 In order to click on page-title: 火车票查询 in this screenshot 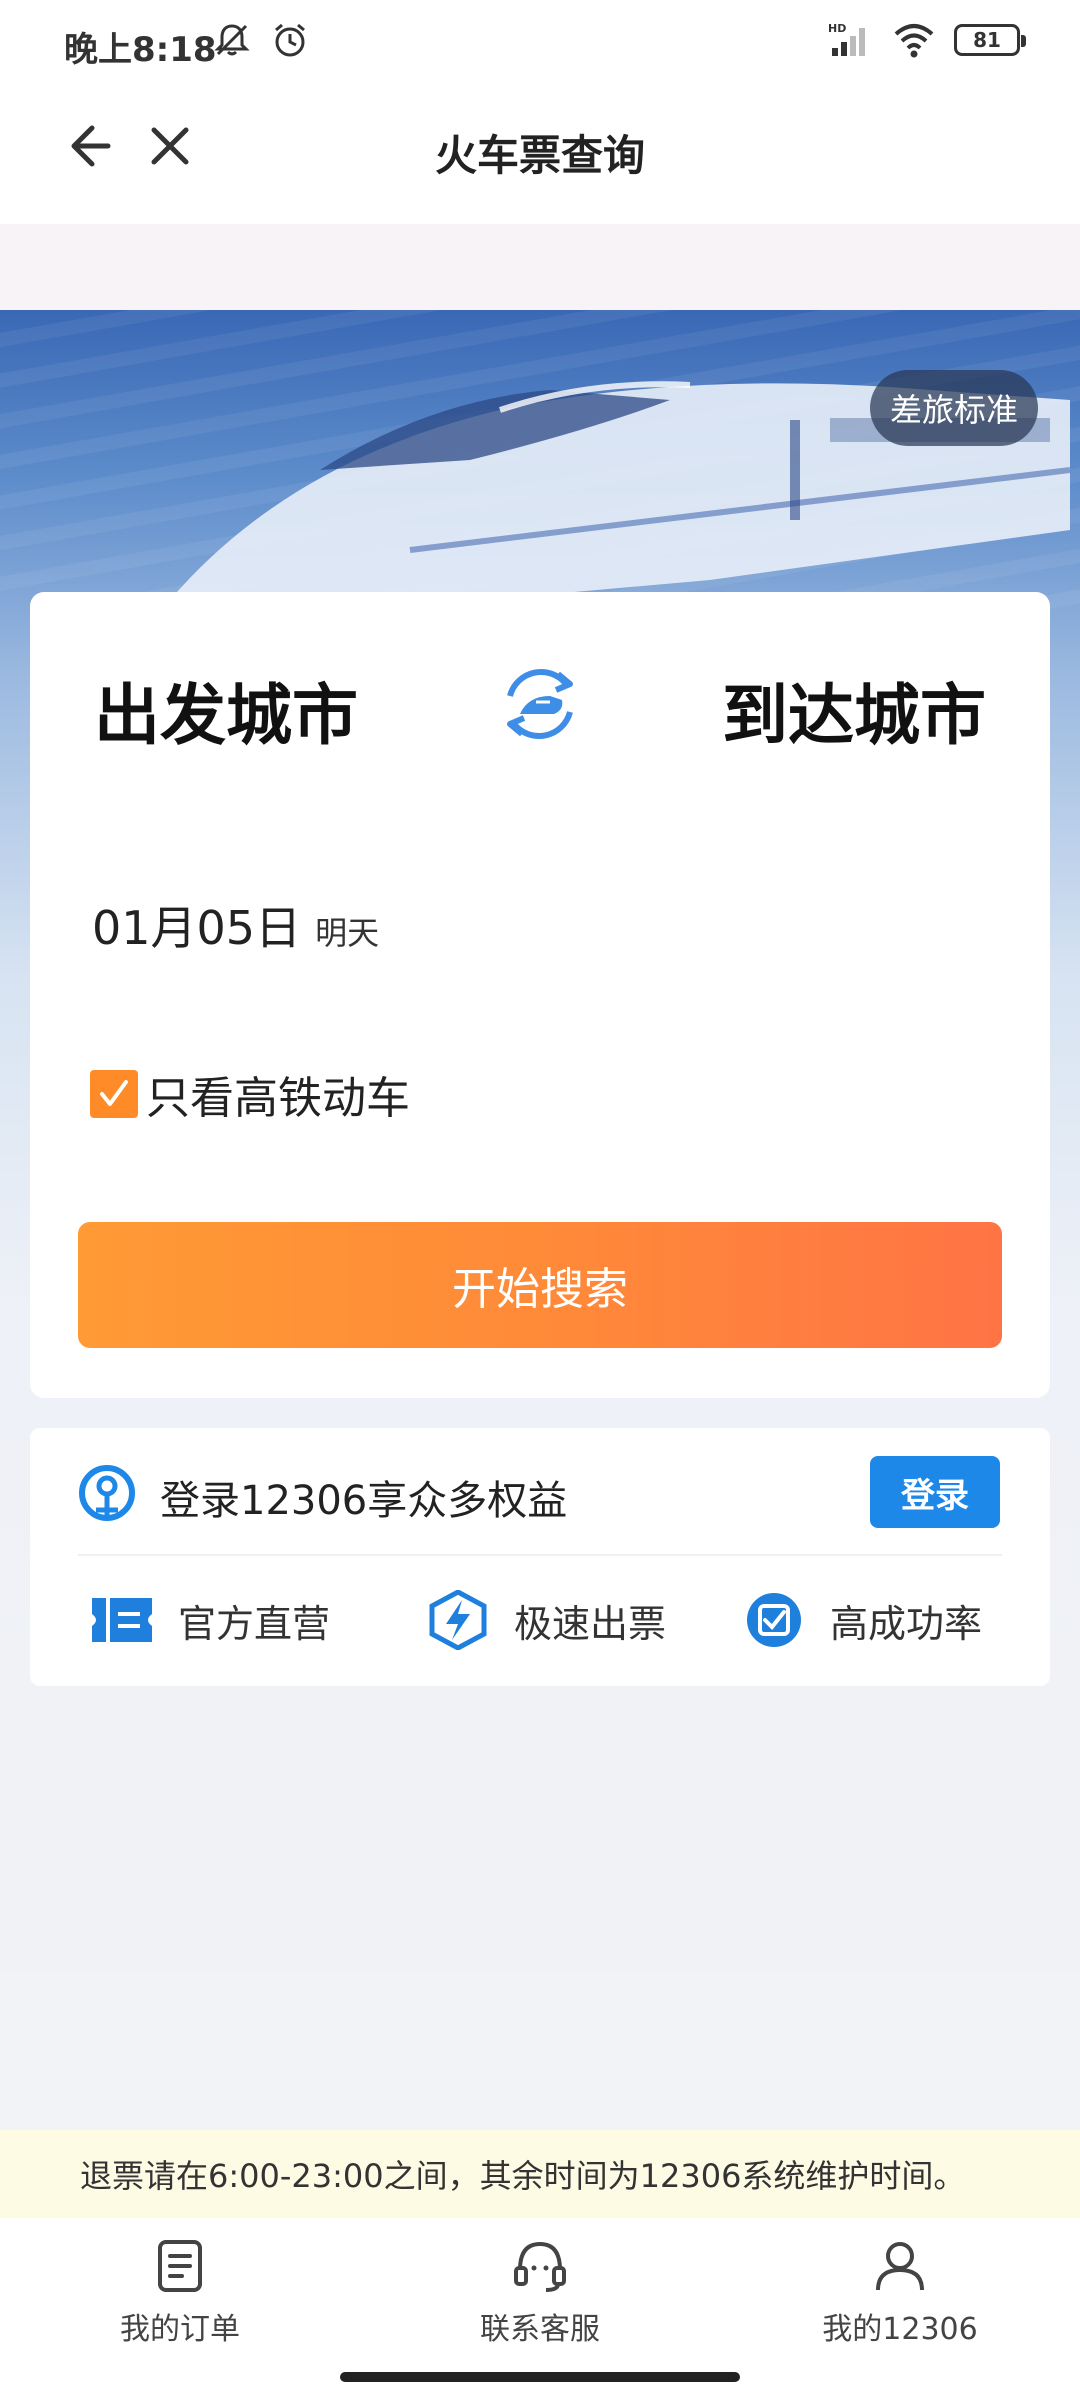, I will do `click(539, 155)`.